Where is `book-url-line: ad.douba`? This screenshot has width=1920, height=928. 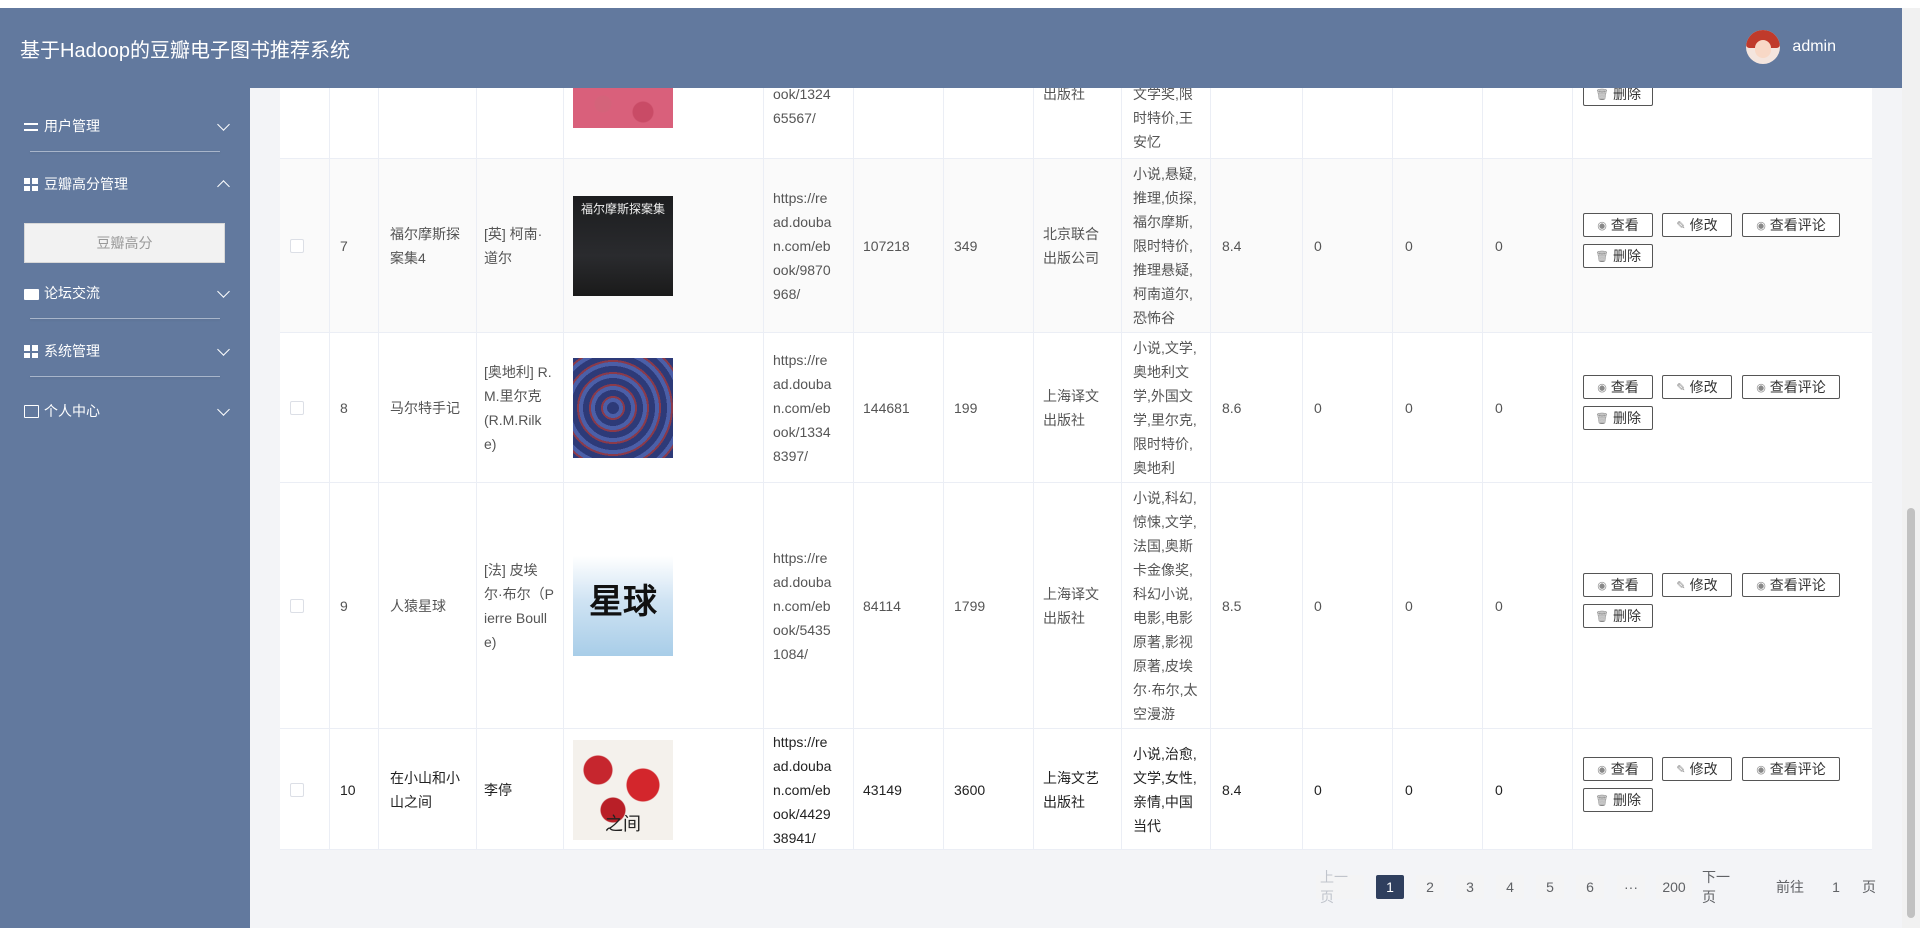 book-url-line: ad.douba is located at coordinates (802, 222).